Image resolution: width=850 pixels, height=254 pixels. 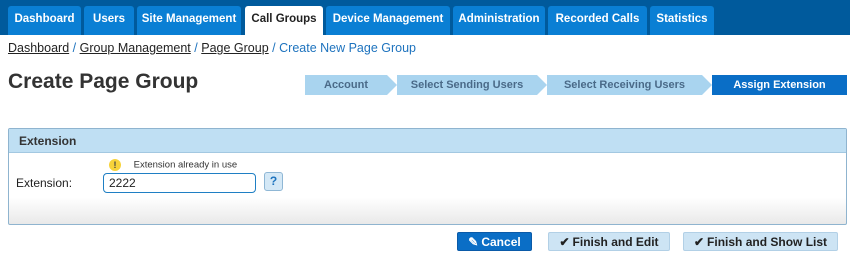 I want to click on cancel-button: ✎ Cancel, so click(x=494, y=241).